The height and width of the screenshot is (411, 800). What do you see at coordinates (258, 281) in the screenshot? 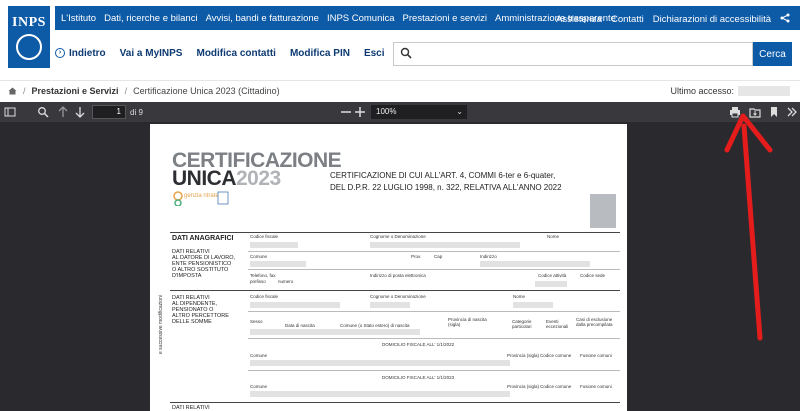
I see `field-prefisso: prefisso` at bounding box center [258, 281].